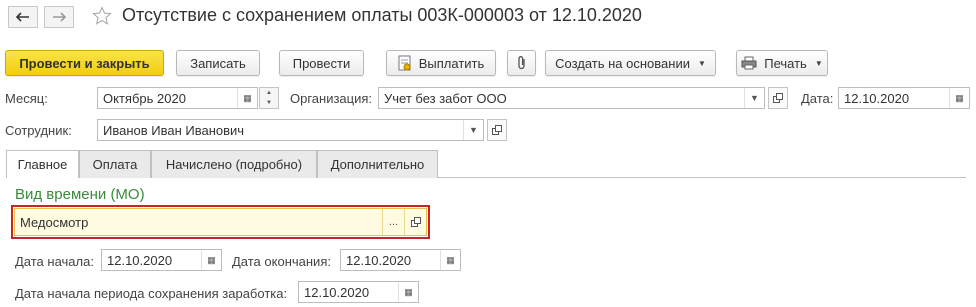 The width and height of the screenshot is (976, 307). Describe the element at coordinates (622, 63) in the screenshot. I see `create-based-on-label: Создать на основании` at that location.